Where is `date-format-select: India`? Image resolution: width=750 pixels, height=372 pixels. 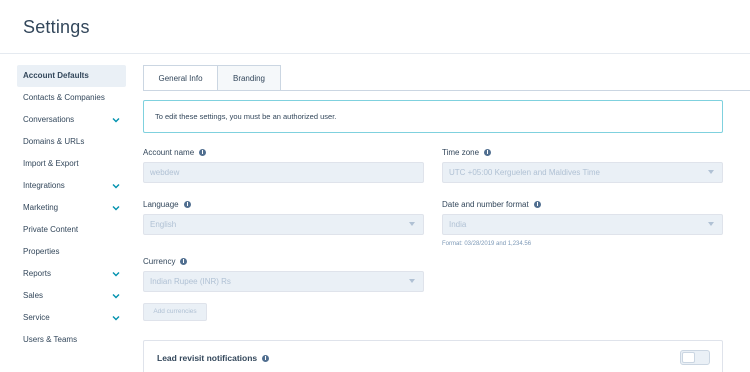 date-format-select: India is located at coordinates (582, 224).